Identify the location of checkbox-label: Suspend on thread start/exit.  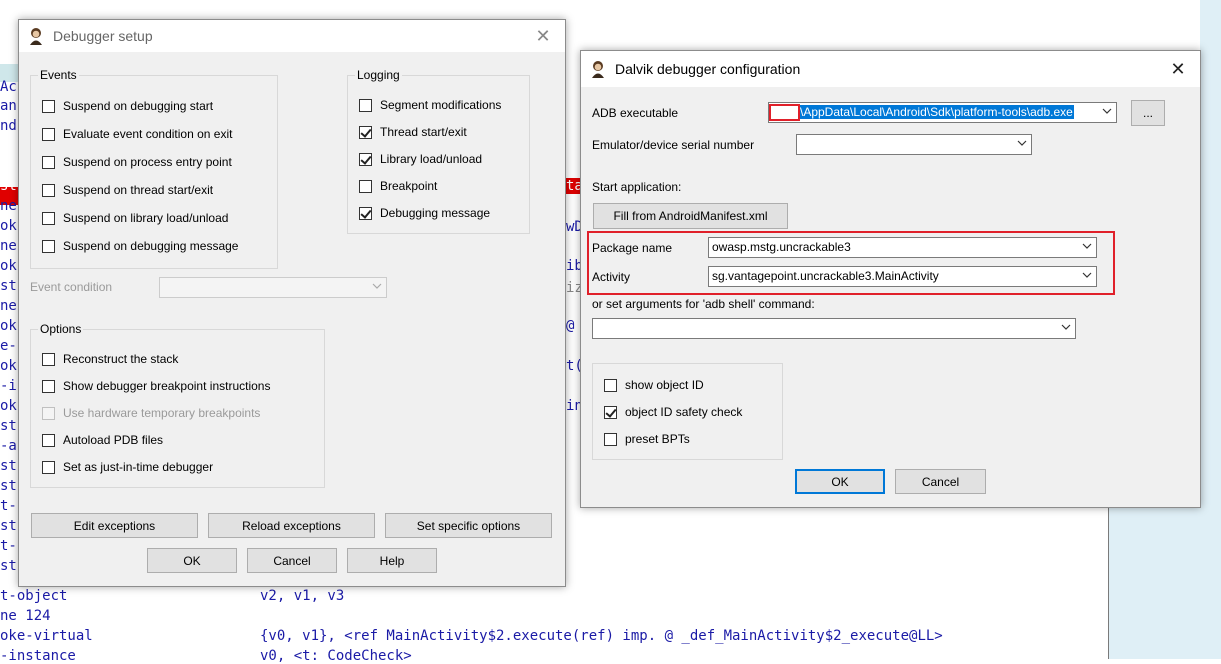
(138, 190).